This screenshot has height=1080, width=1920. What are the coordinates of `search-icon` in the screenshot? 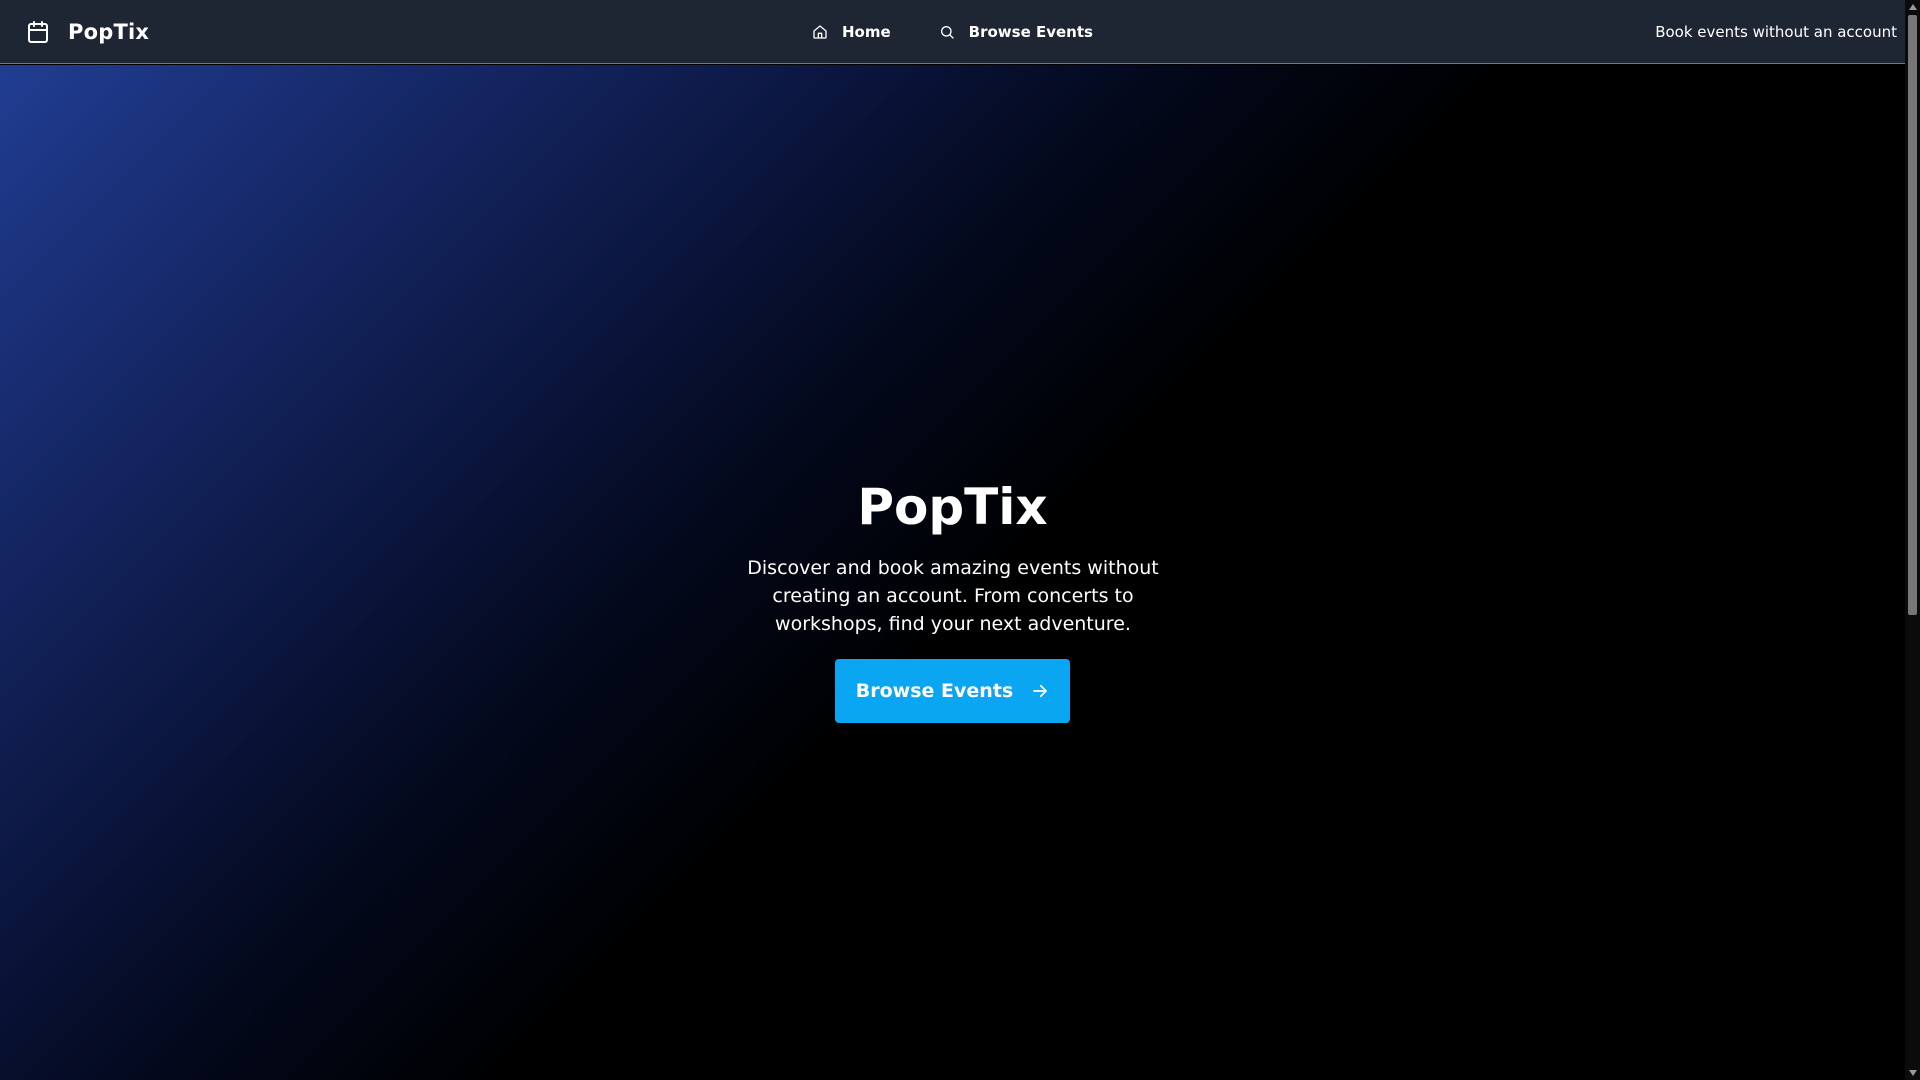 It's located at (947, 32).